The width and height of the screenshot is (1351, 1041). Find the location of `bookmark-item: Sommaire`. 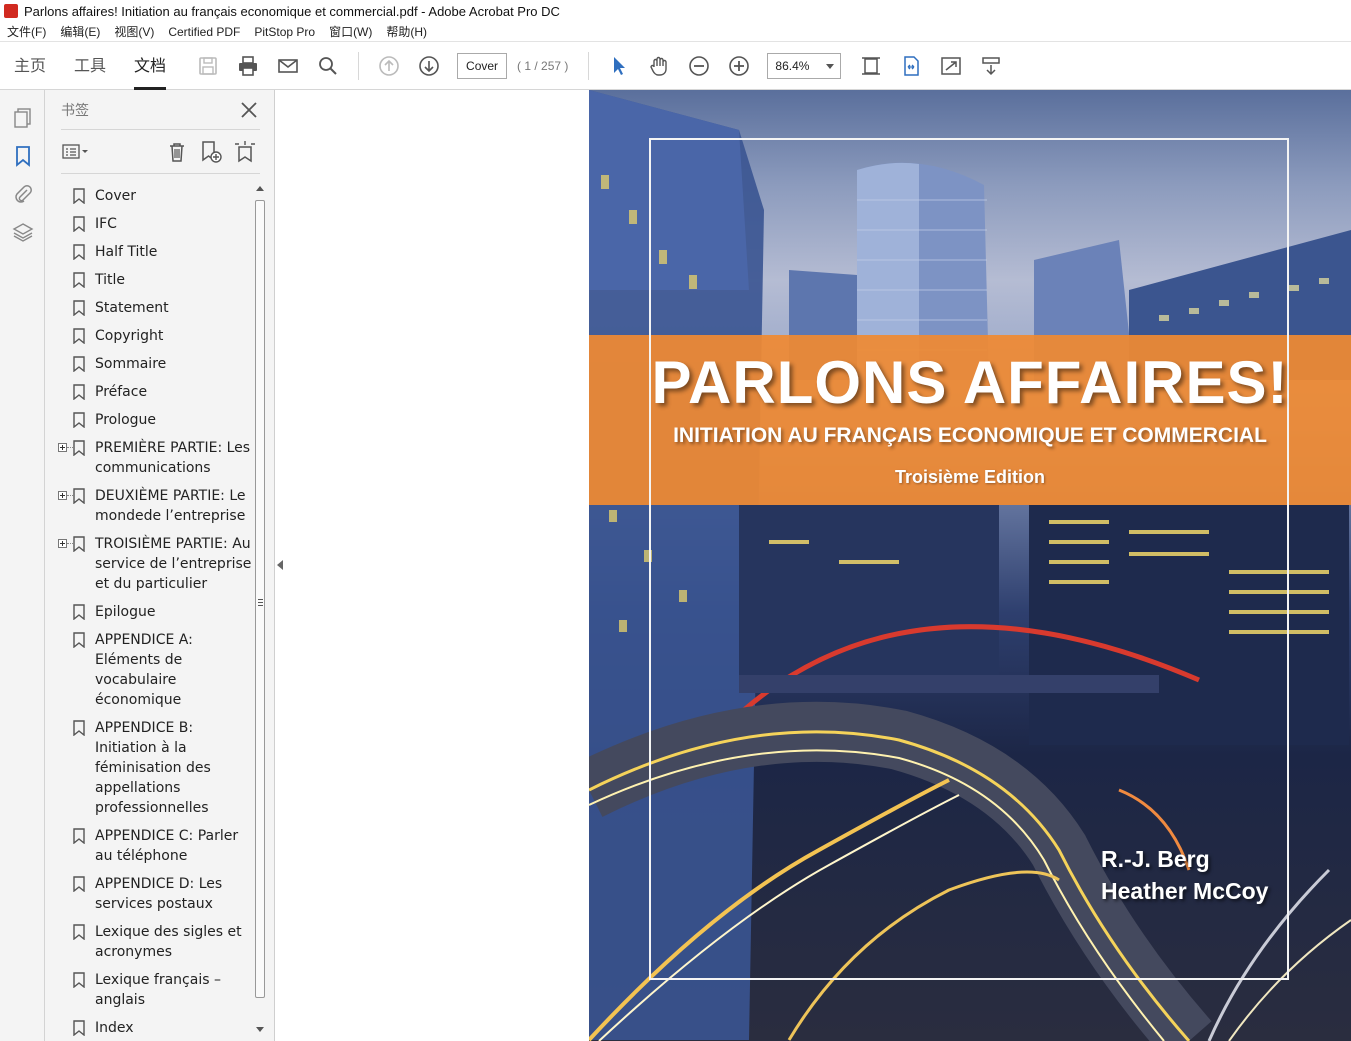

bookmark-item: Sommaire is located at coordinates (149, 364).